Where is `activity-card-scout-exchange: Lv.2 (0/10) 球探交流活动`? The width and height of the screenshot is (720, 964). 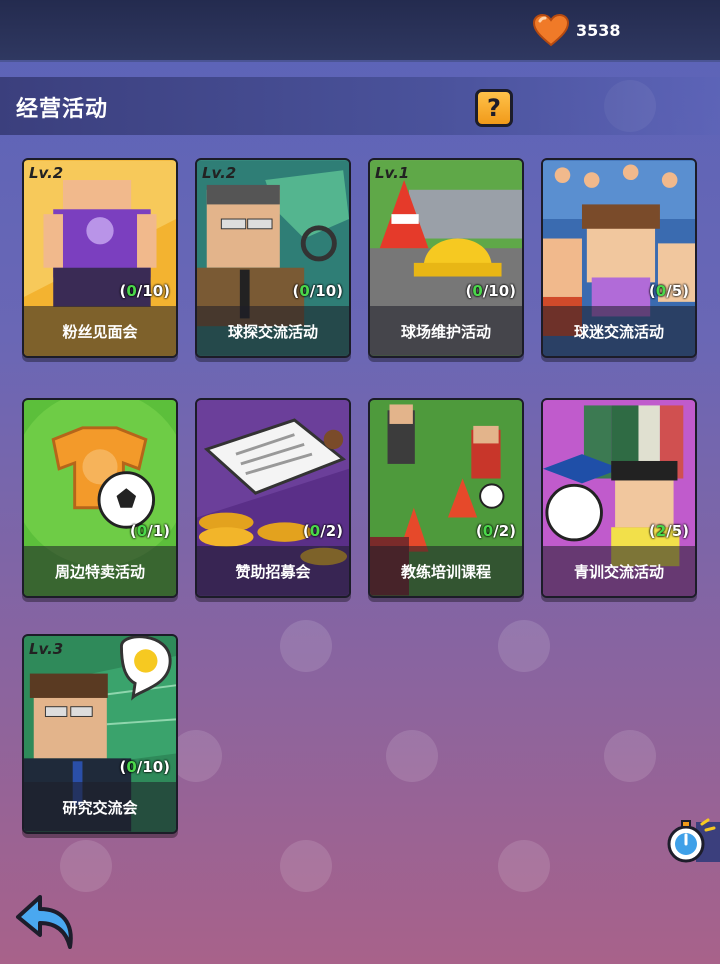
activity-card-scout-exchange: Lv.2 (0/10) 球探交流活动 is located at coordinates (273, 258).